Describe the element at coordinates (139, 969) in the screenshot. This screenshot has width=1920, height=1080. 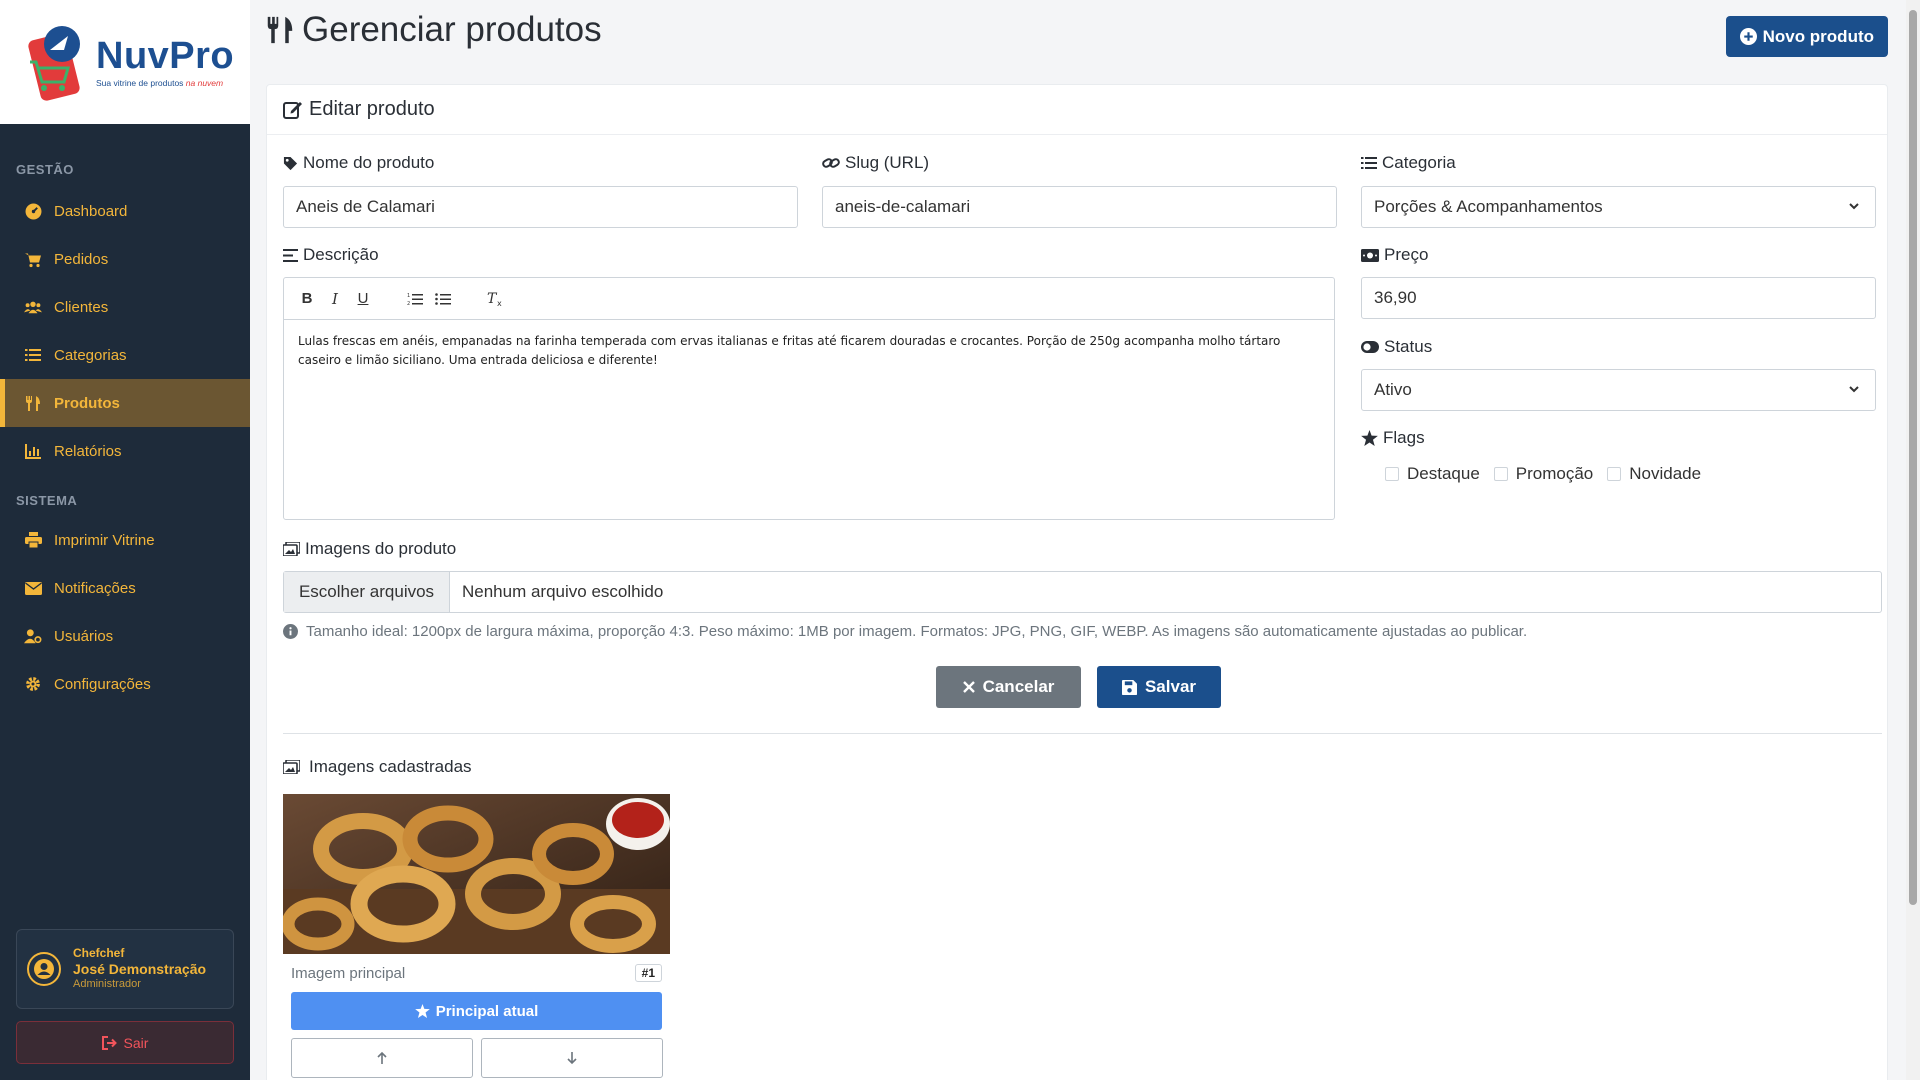
I see `user-info: Chefchef José Demonstração Administrador` at that location.